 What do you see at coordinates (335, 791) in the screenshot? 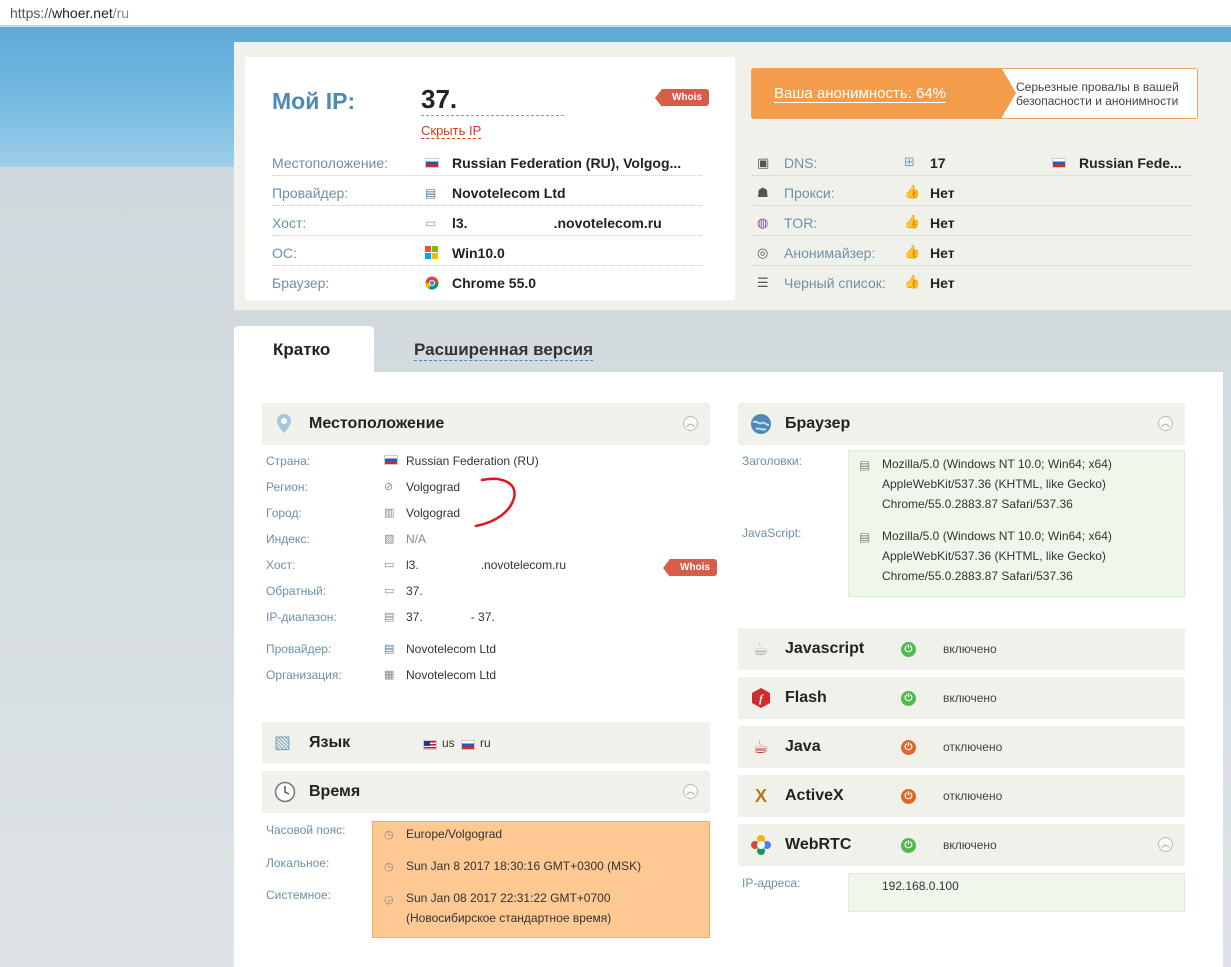
I see `section-title: Время` at bounding box center [335, 791].